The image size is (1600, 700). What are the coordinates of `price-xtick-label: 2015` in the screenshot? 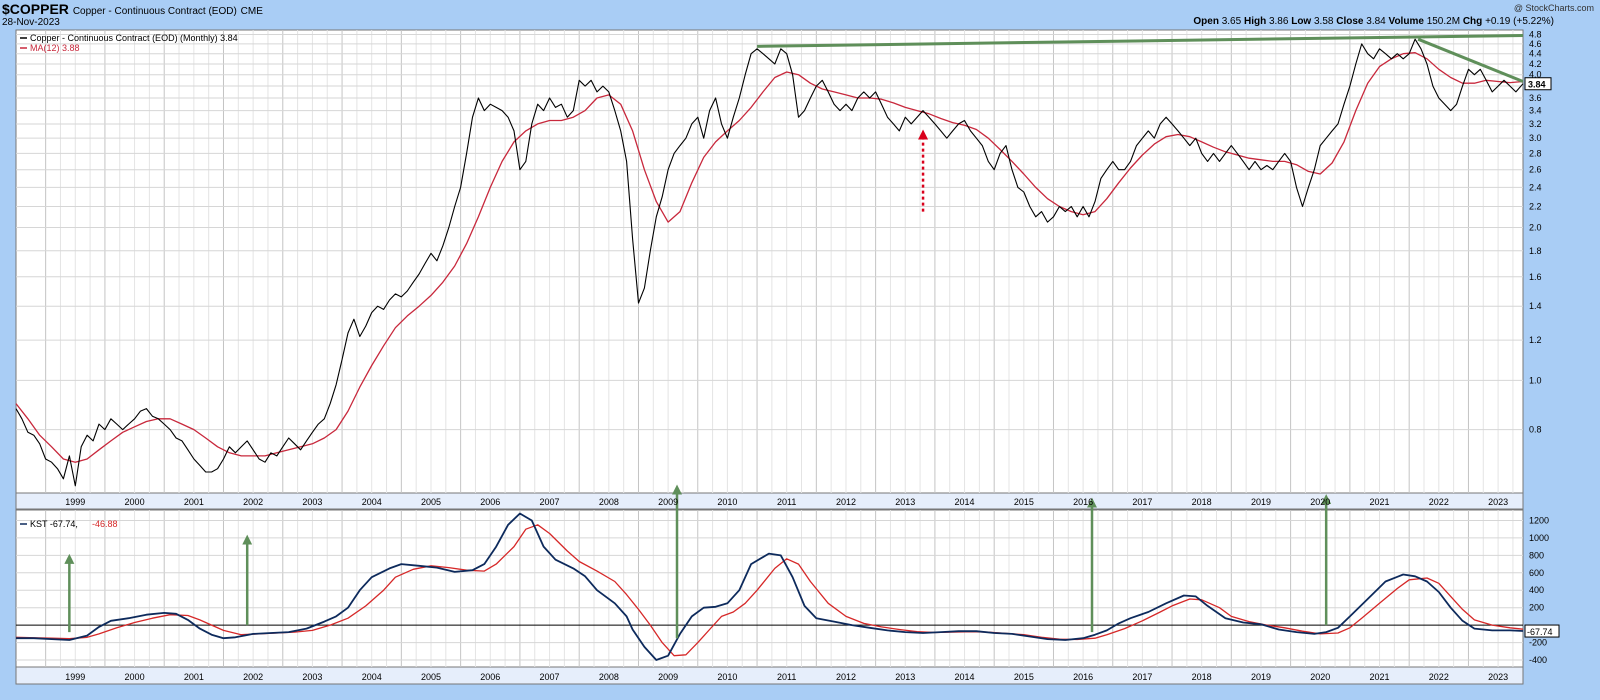 It's located at (1024, 502).